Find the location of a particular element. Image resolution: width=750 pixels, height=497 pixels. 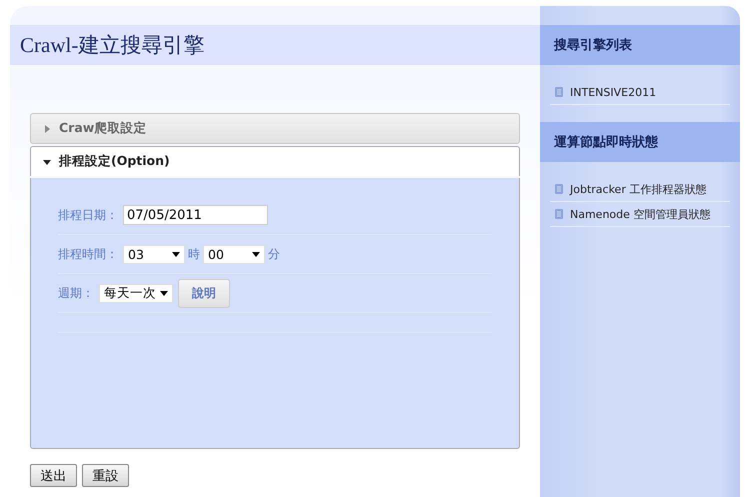

accordion-header: 排程設定(Option) is located at coordinates (275, 161).